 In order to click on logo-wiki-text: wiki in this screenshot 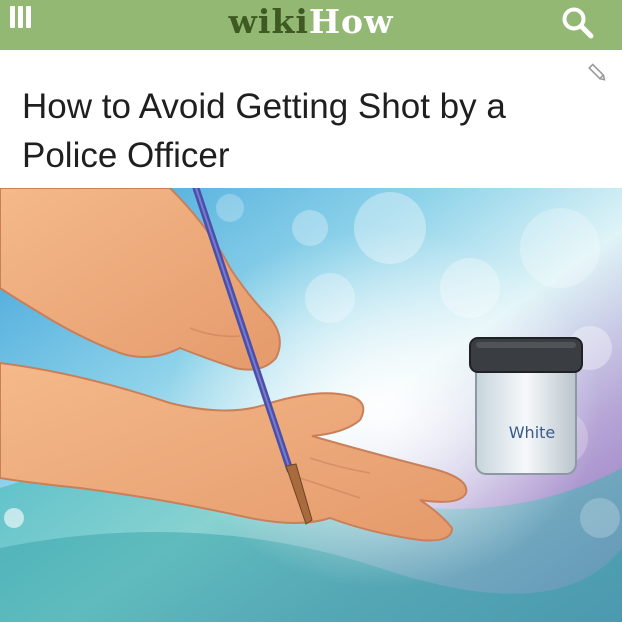, I will do `click(268, 21)`.